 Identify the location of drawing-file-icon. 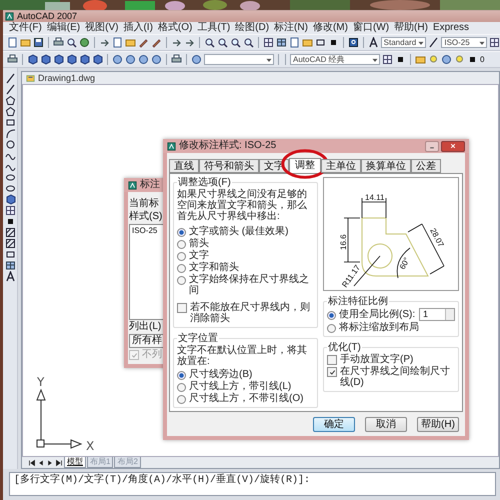
(30, 78).